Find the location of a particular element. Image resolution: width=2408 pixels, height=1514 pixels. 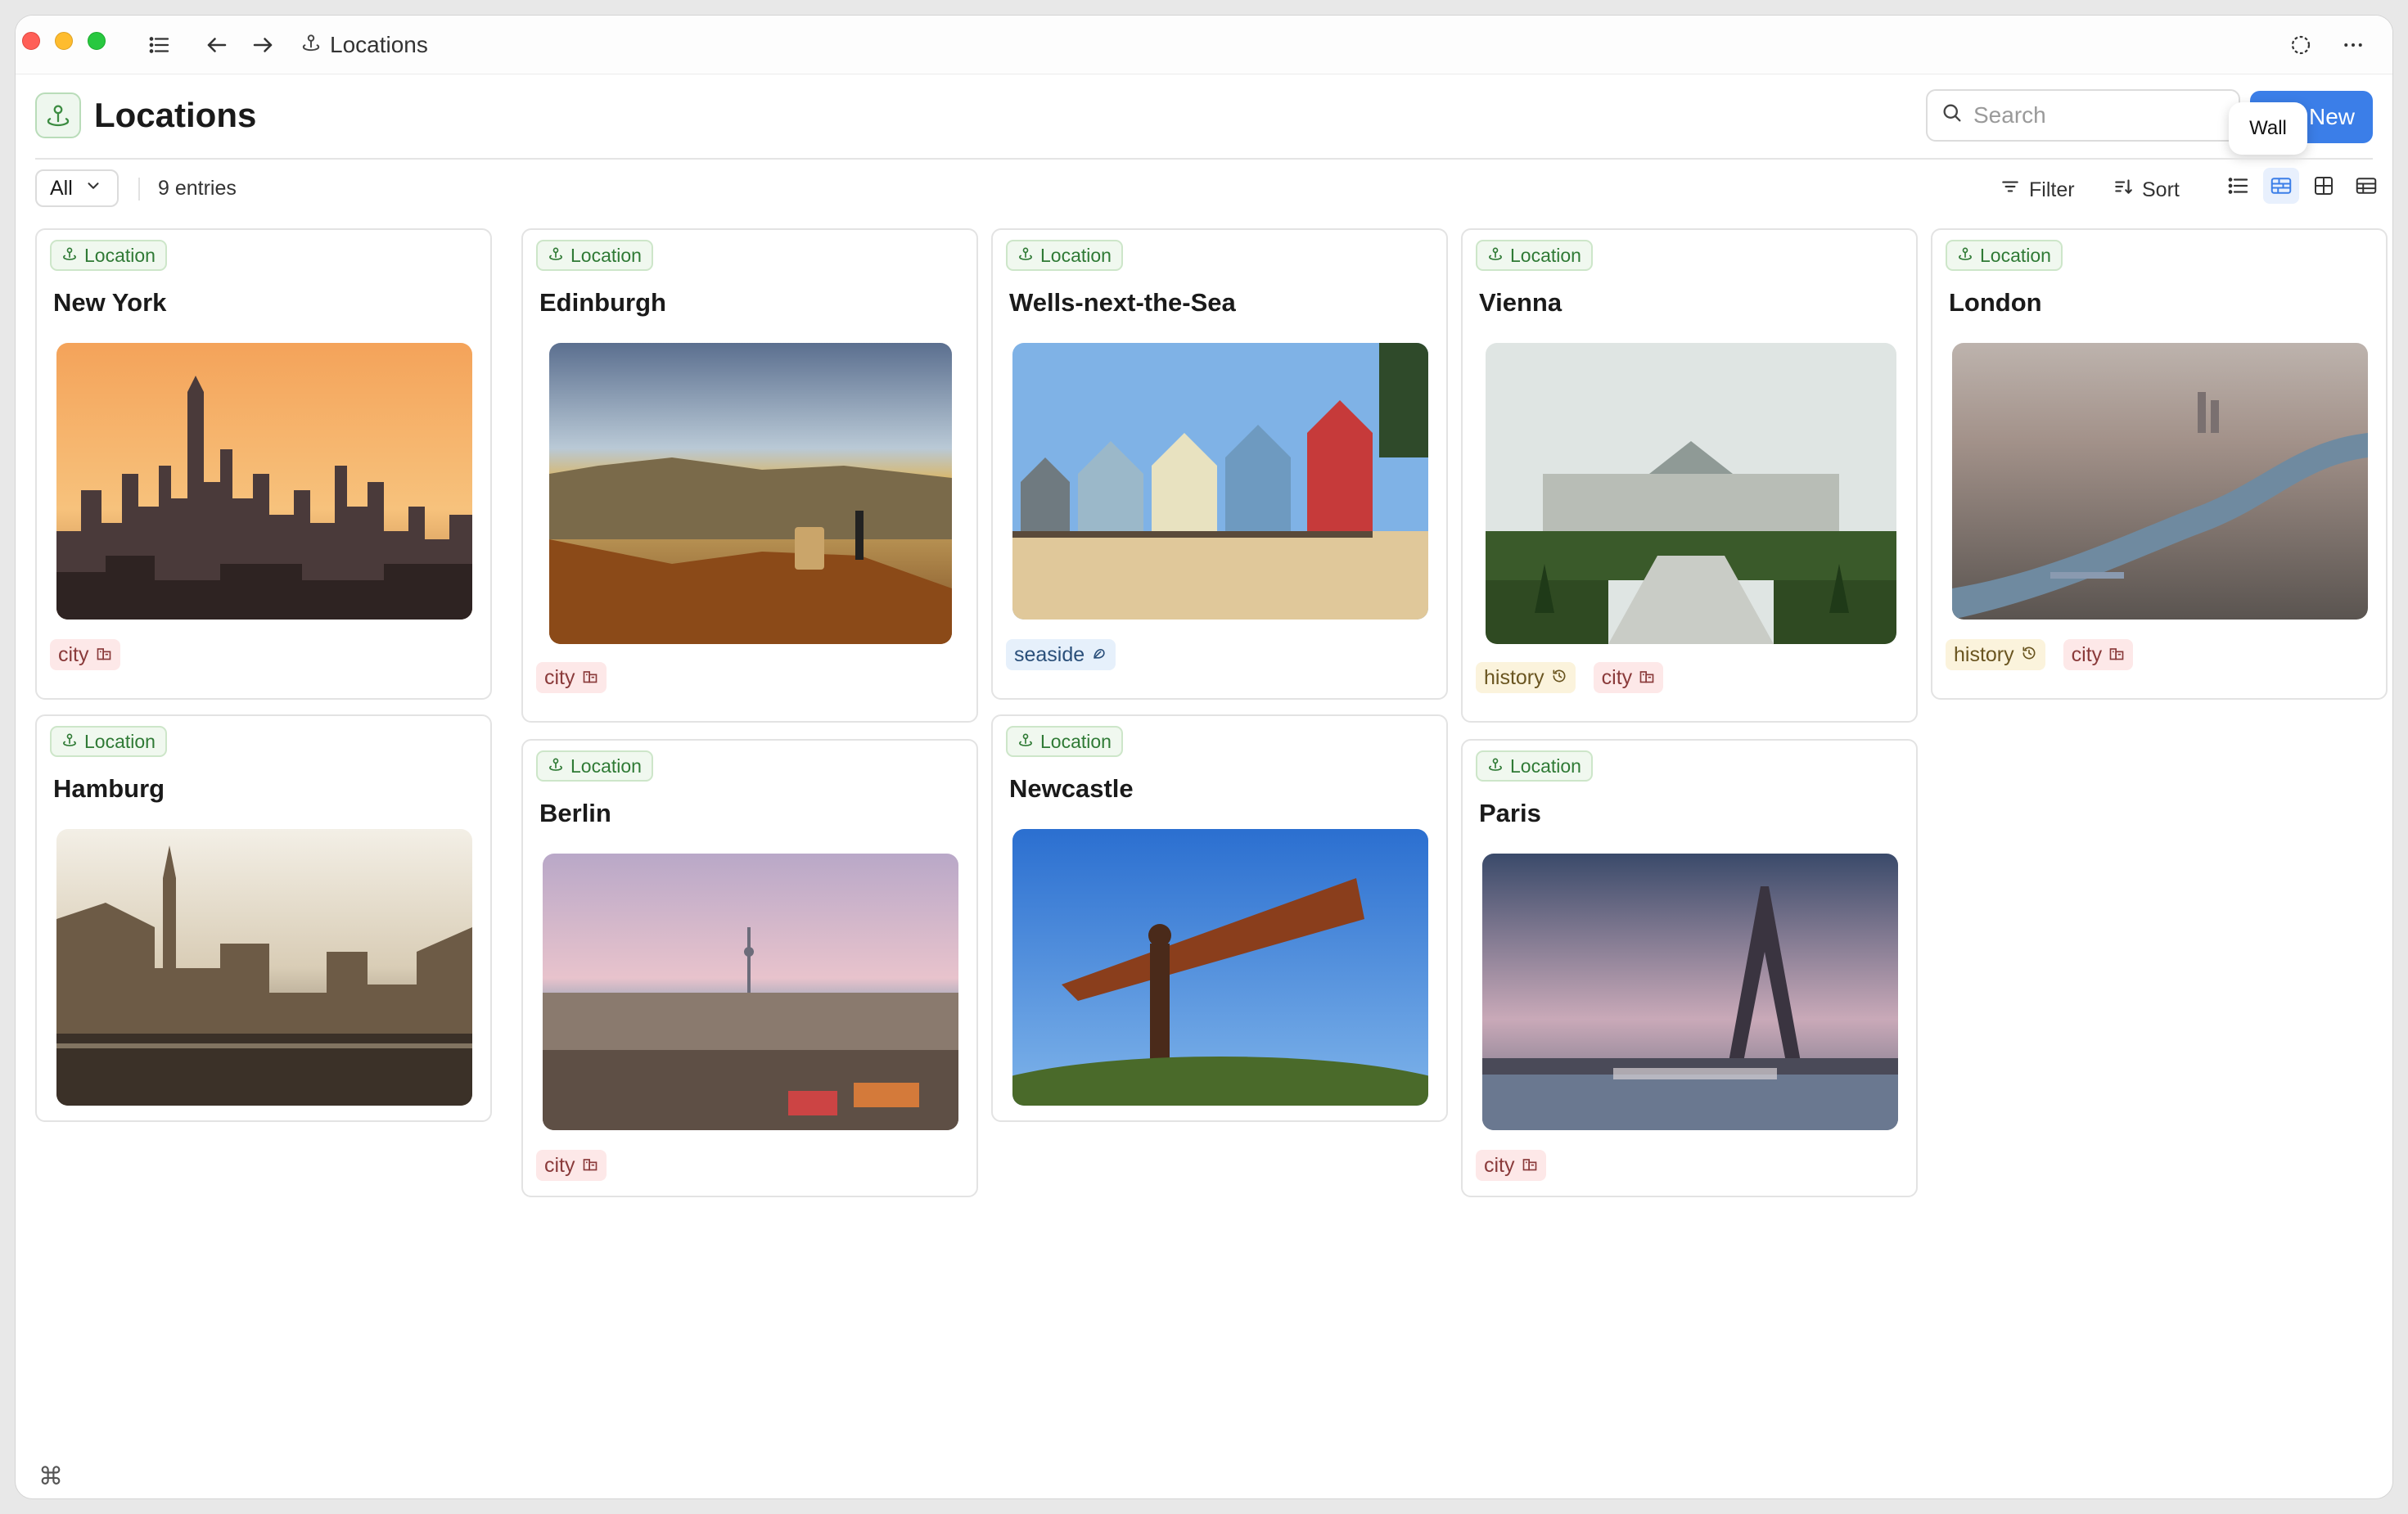

card-title: London is located at coordinates (1995, 302).